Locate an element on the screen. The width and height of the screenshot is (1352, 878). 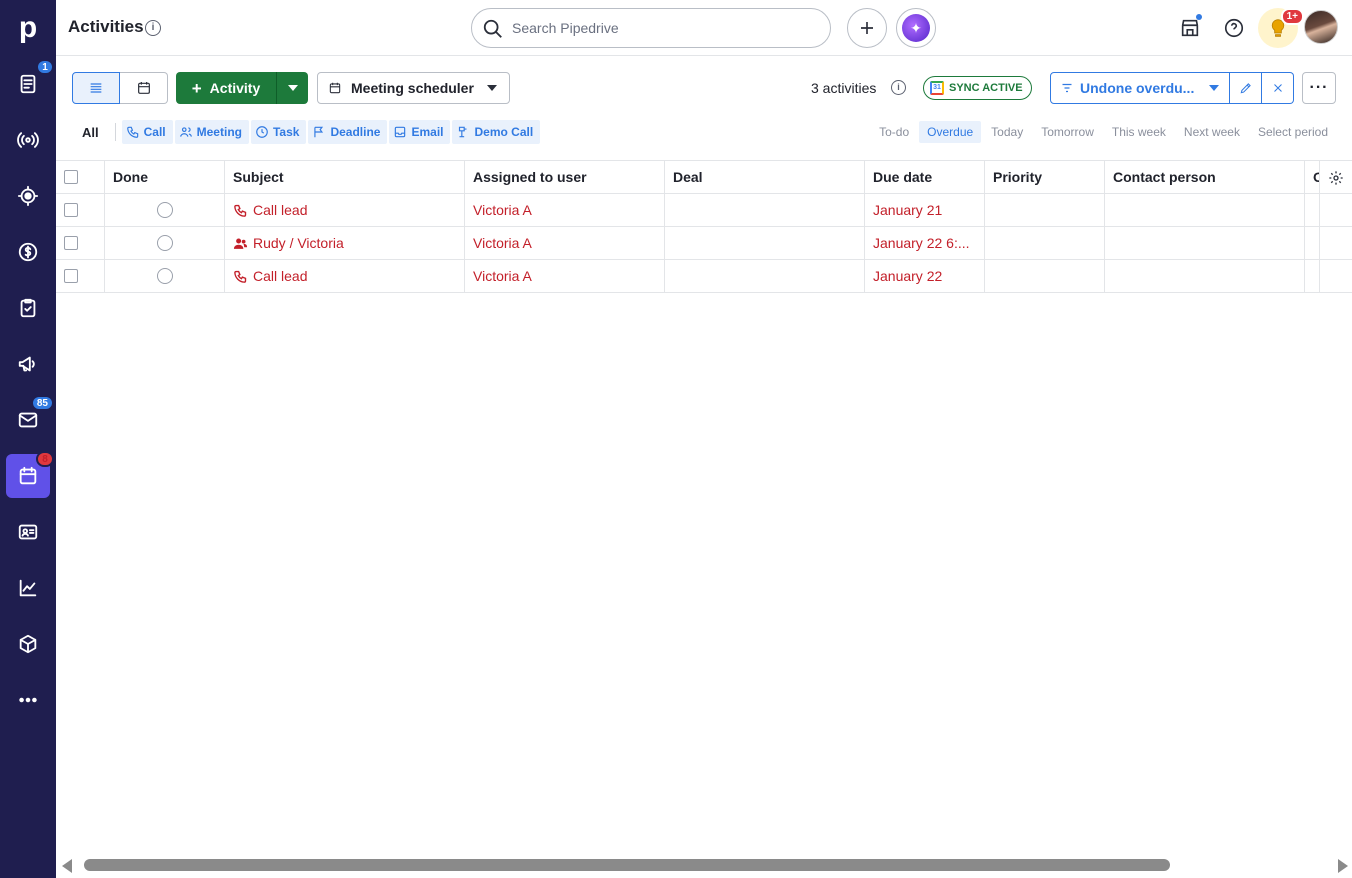
mail-icon is located at coordinates (28, 420).